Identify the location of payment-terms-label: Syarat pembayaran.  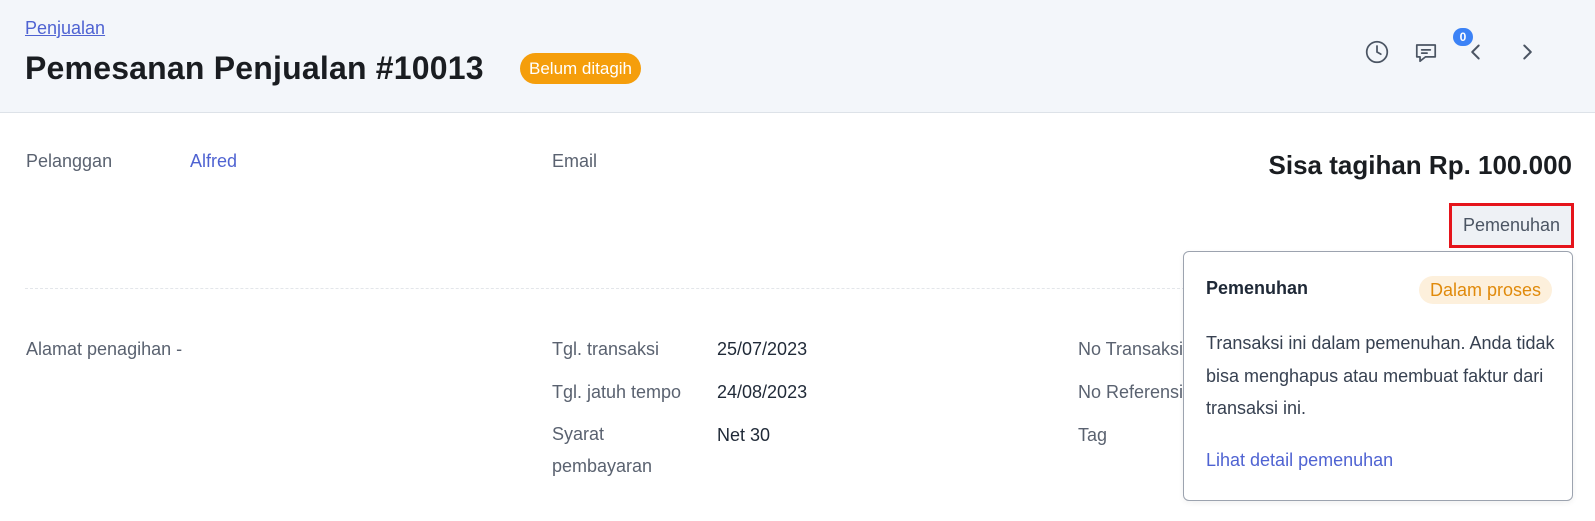
(602, 450).